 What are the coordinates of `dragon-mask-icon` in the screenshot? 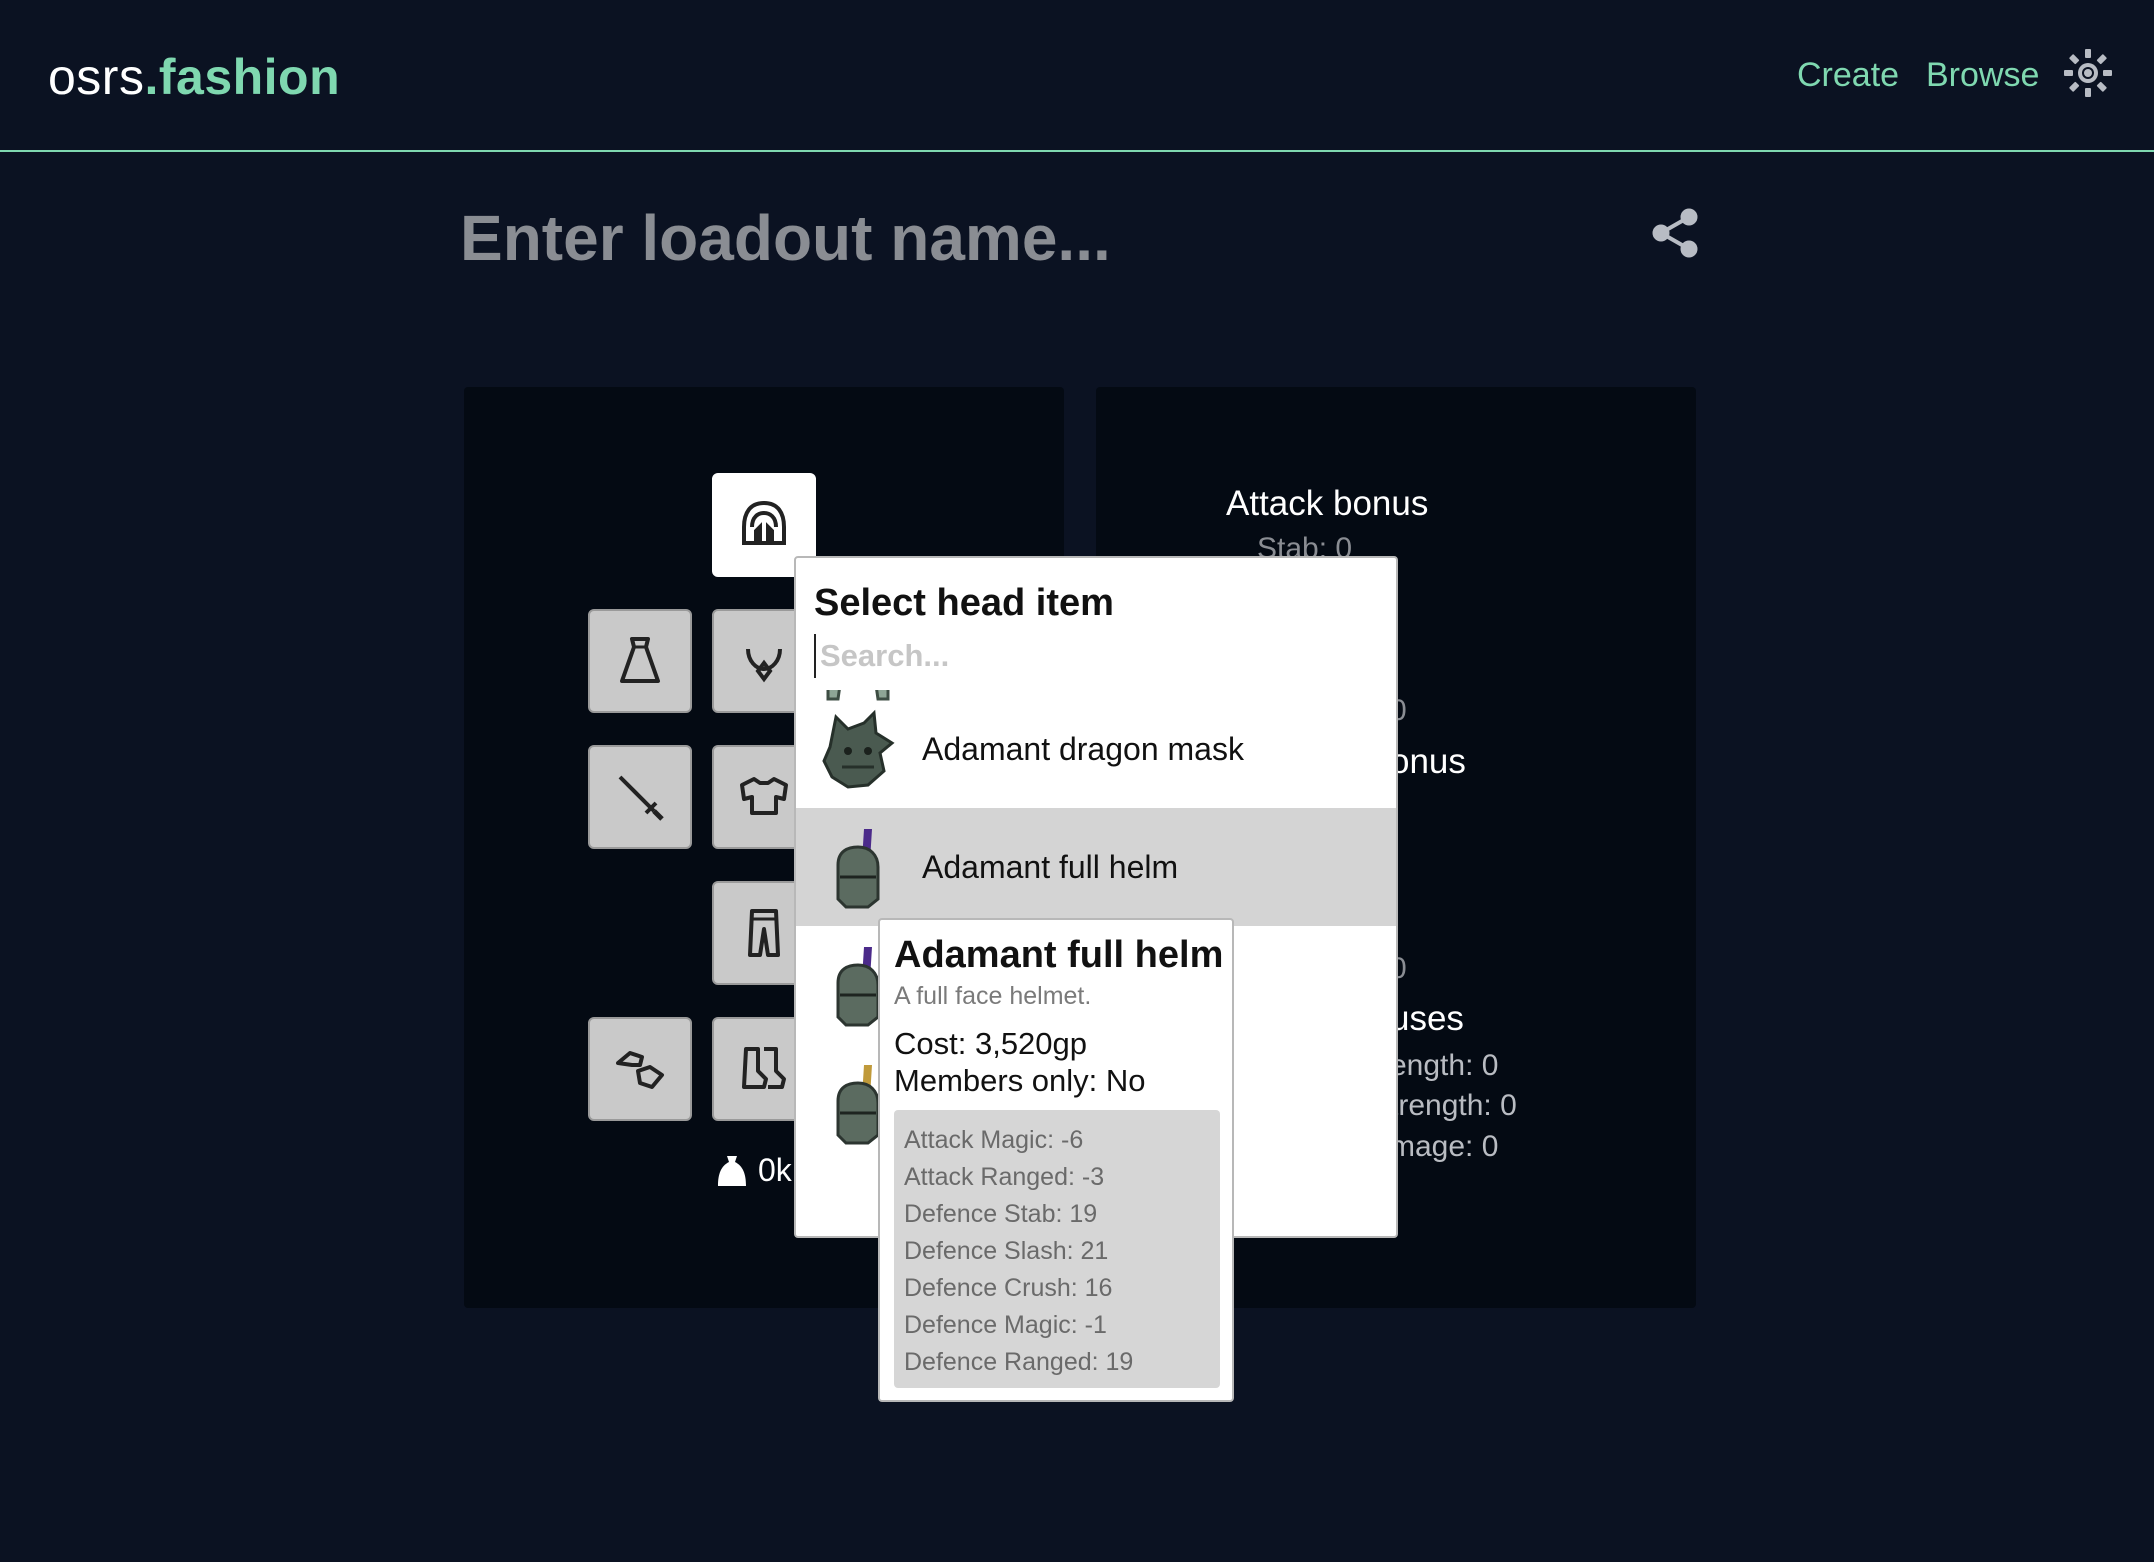 It's located at (858, 749).